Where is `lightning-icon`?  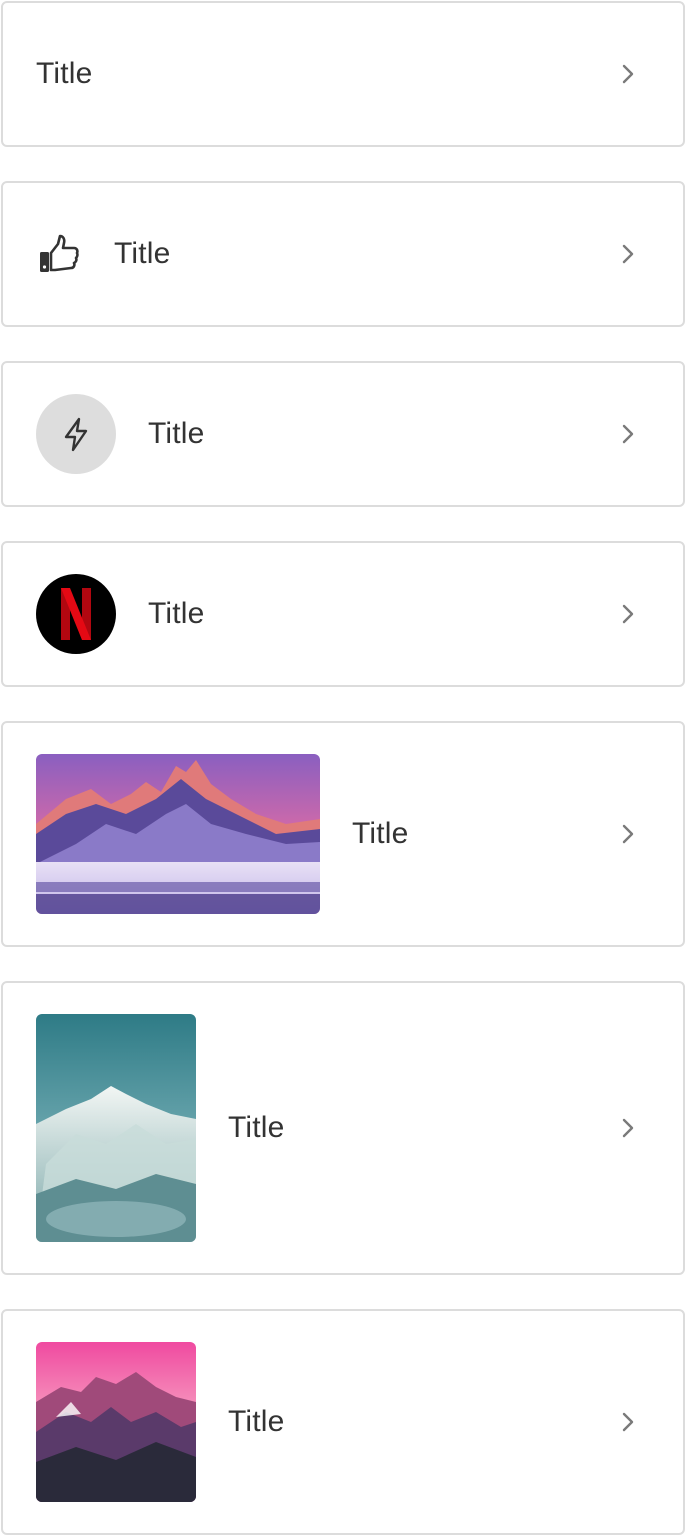
lightning-icon is located at coordinates (76, 434).